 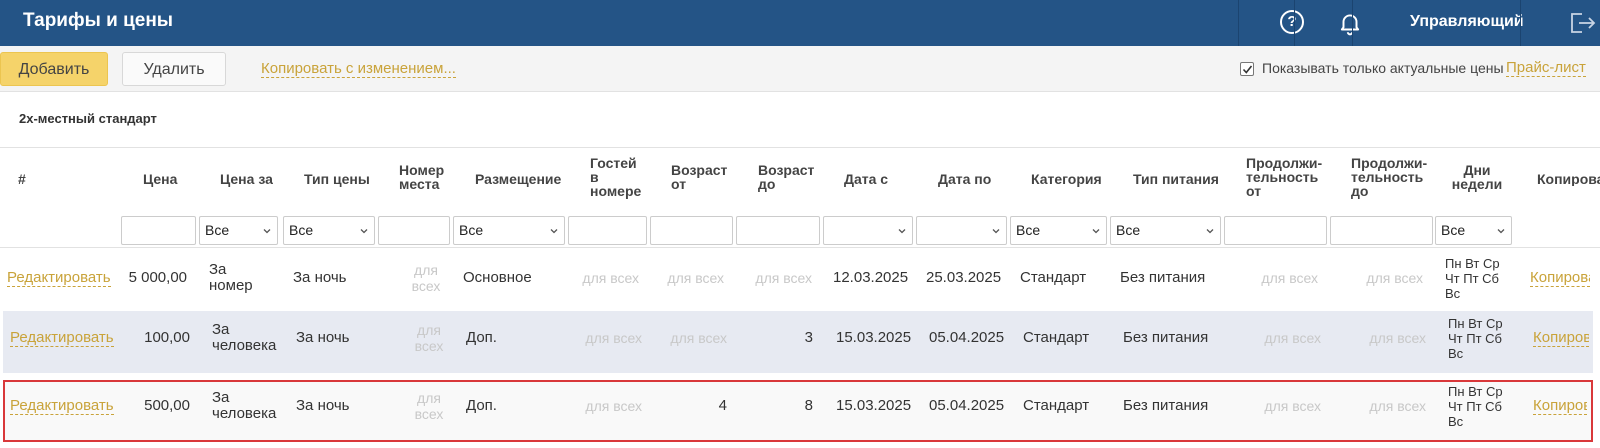 I want to click on filter-price-input, so click(x=158, y=230).